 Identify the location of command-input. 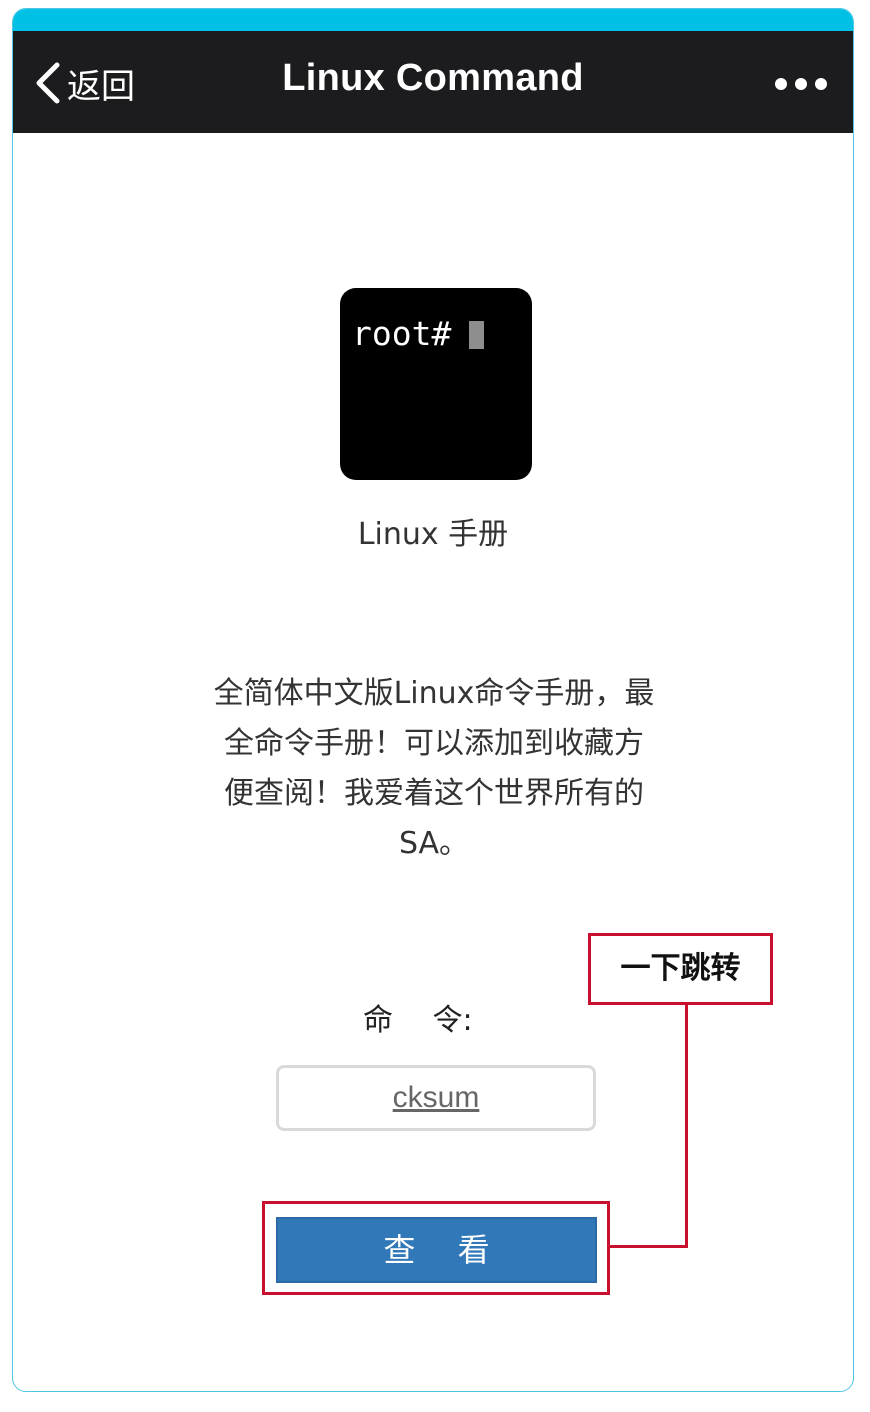
(436, 1098).